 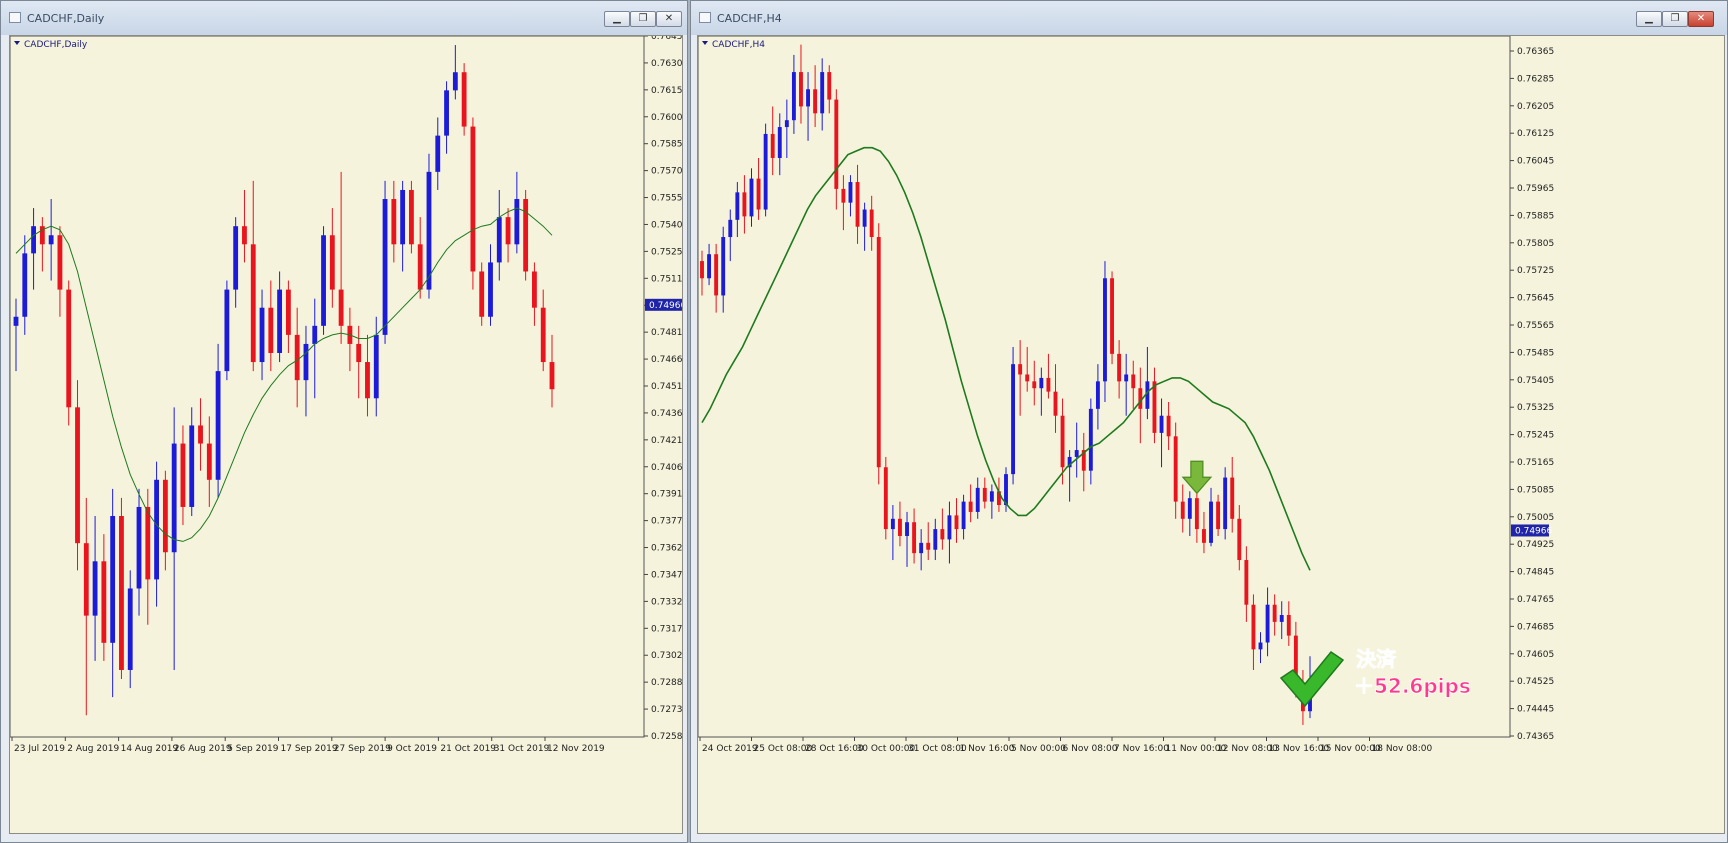 I want to click on time-tick-label: 25 Oct 08:00, so click(x=783, y=749).